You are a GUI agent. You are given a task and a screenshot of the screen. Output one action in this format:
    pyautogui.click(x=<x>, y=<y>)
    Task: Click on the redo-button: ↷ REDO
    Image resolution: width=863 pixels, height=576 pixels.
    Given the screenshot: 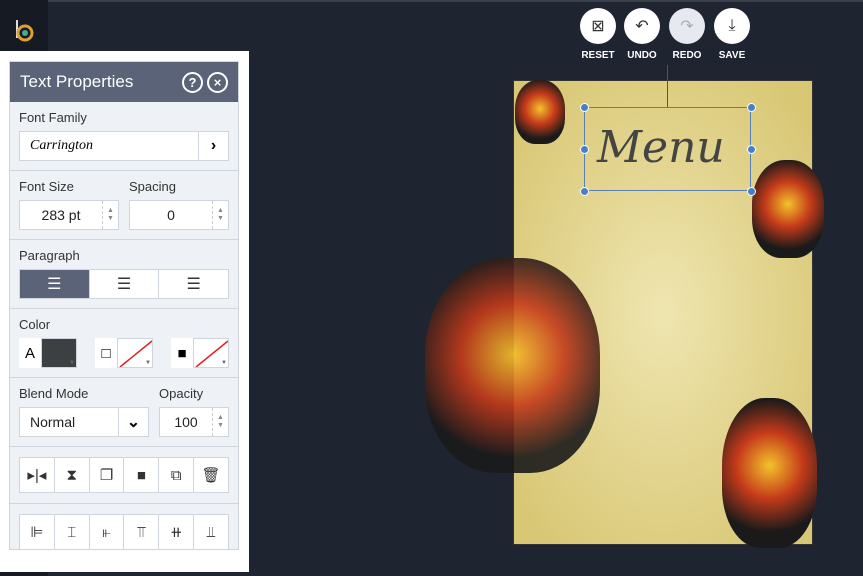 What is the action you would take?
    pyautogui.click(x=687, y=34)
    